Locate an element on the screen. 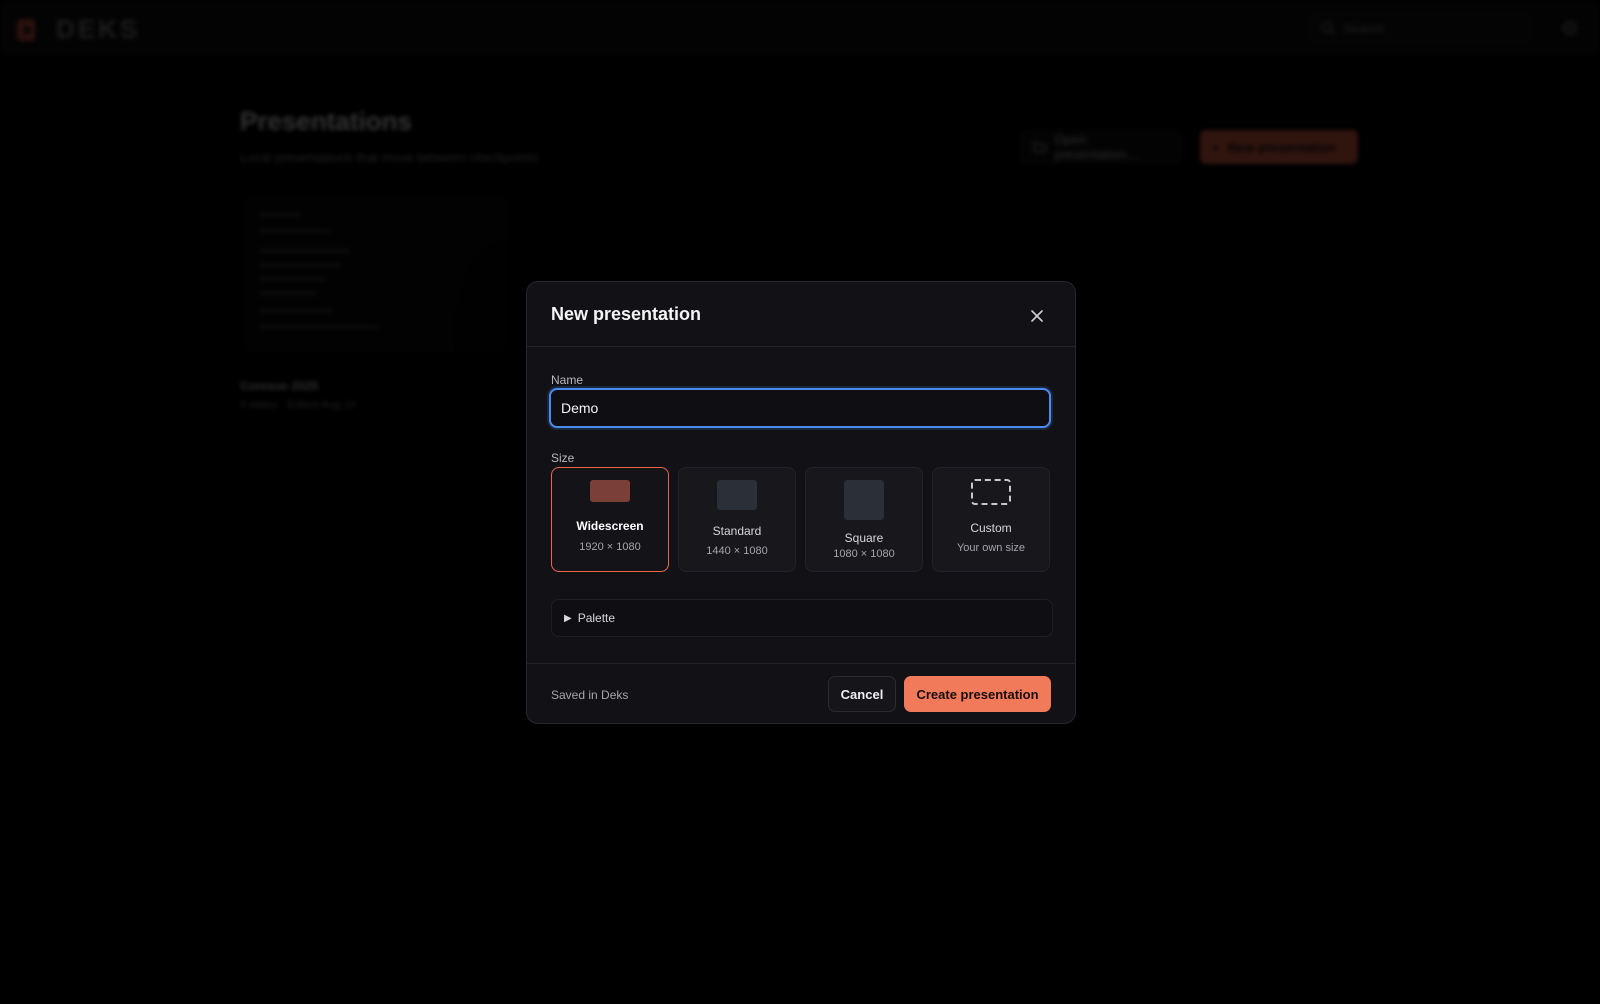 The image size is (1600, 1004). name-label: Name is located at coordinates (567, 380).